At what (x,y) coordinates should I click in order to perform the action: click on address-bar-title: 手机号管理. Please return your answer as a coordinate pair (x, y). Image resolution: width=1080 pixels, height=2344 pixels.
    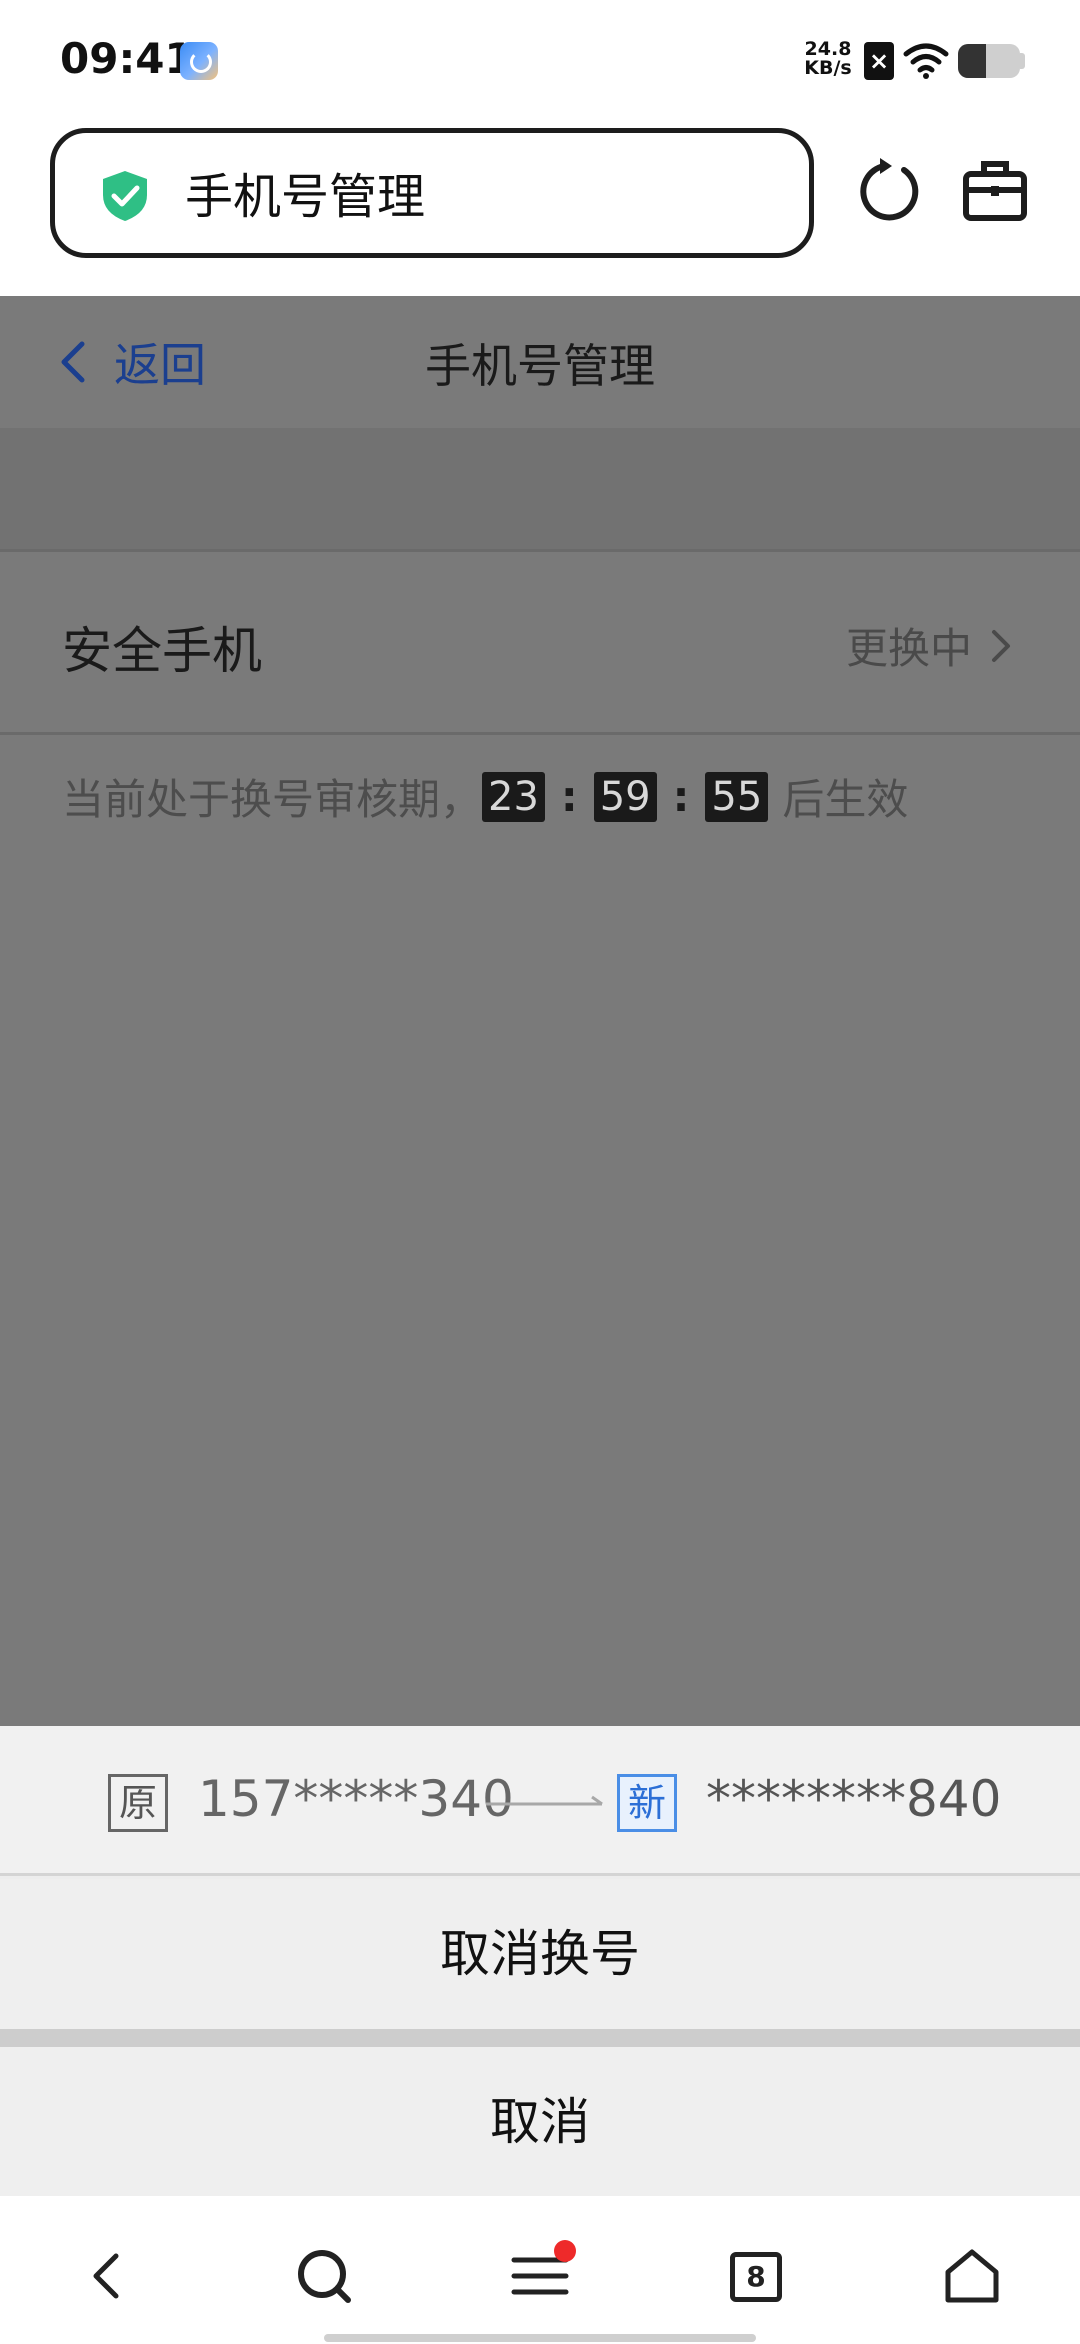
    Looking at the image, I should click on (305, 197).